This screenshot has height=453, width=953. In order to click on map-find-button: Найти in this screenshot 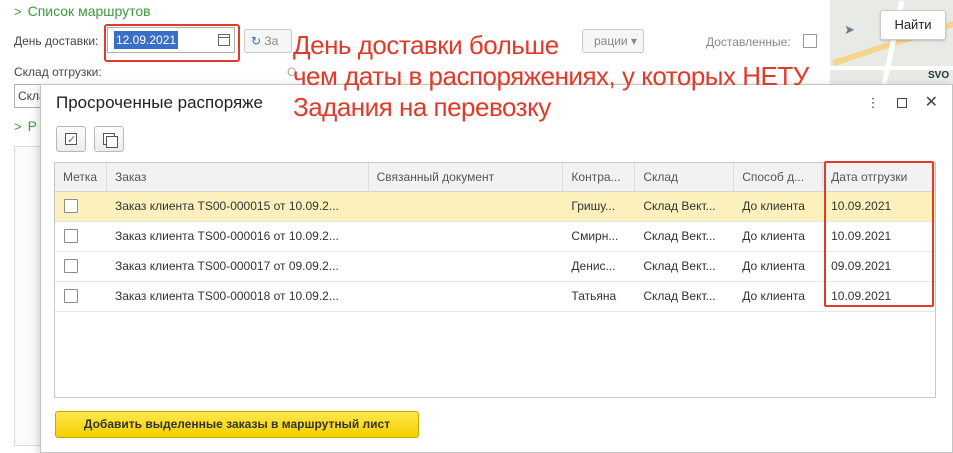, I will do `click(913, 25)`.